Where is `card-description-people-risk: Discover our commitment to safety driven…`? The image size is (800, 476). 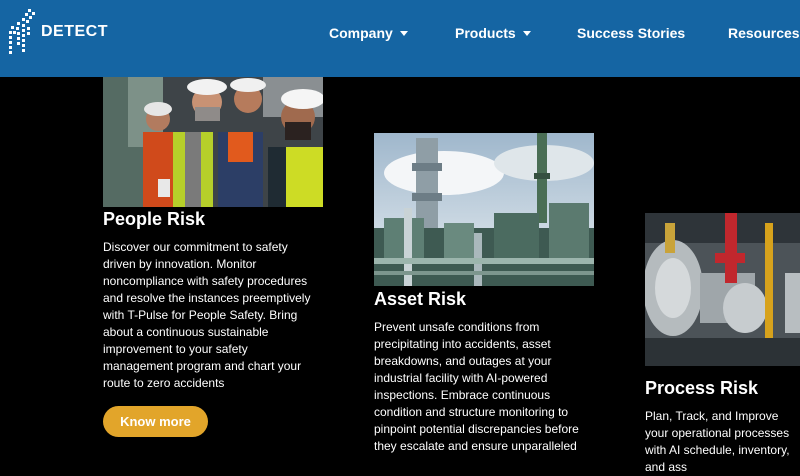
card-description-people-risk: Discover our commitment to safety driven… is located at coordinates (207, 315).